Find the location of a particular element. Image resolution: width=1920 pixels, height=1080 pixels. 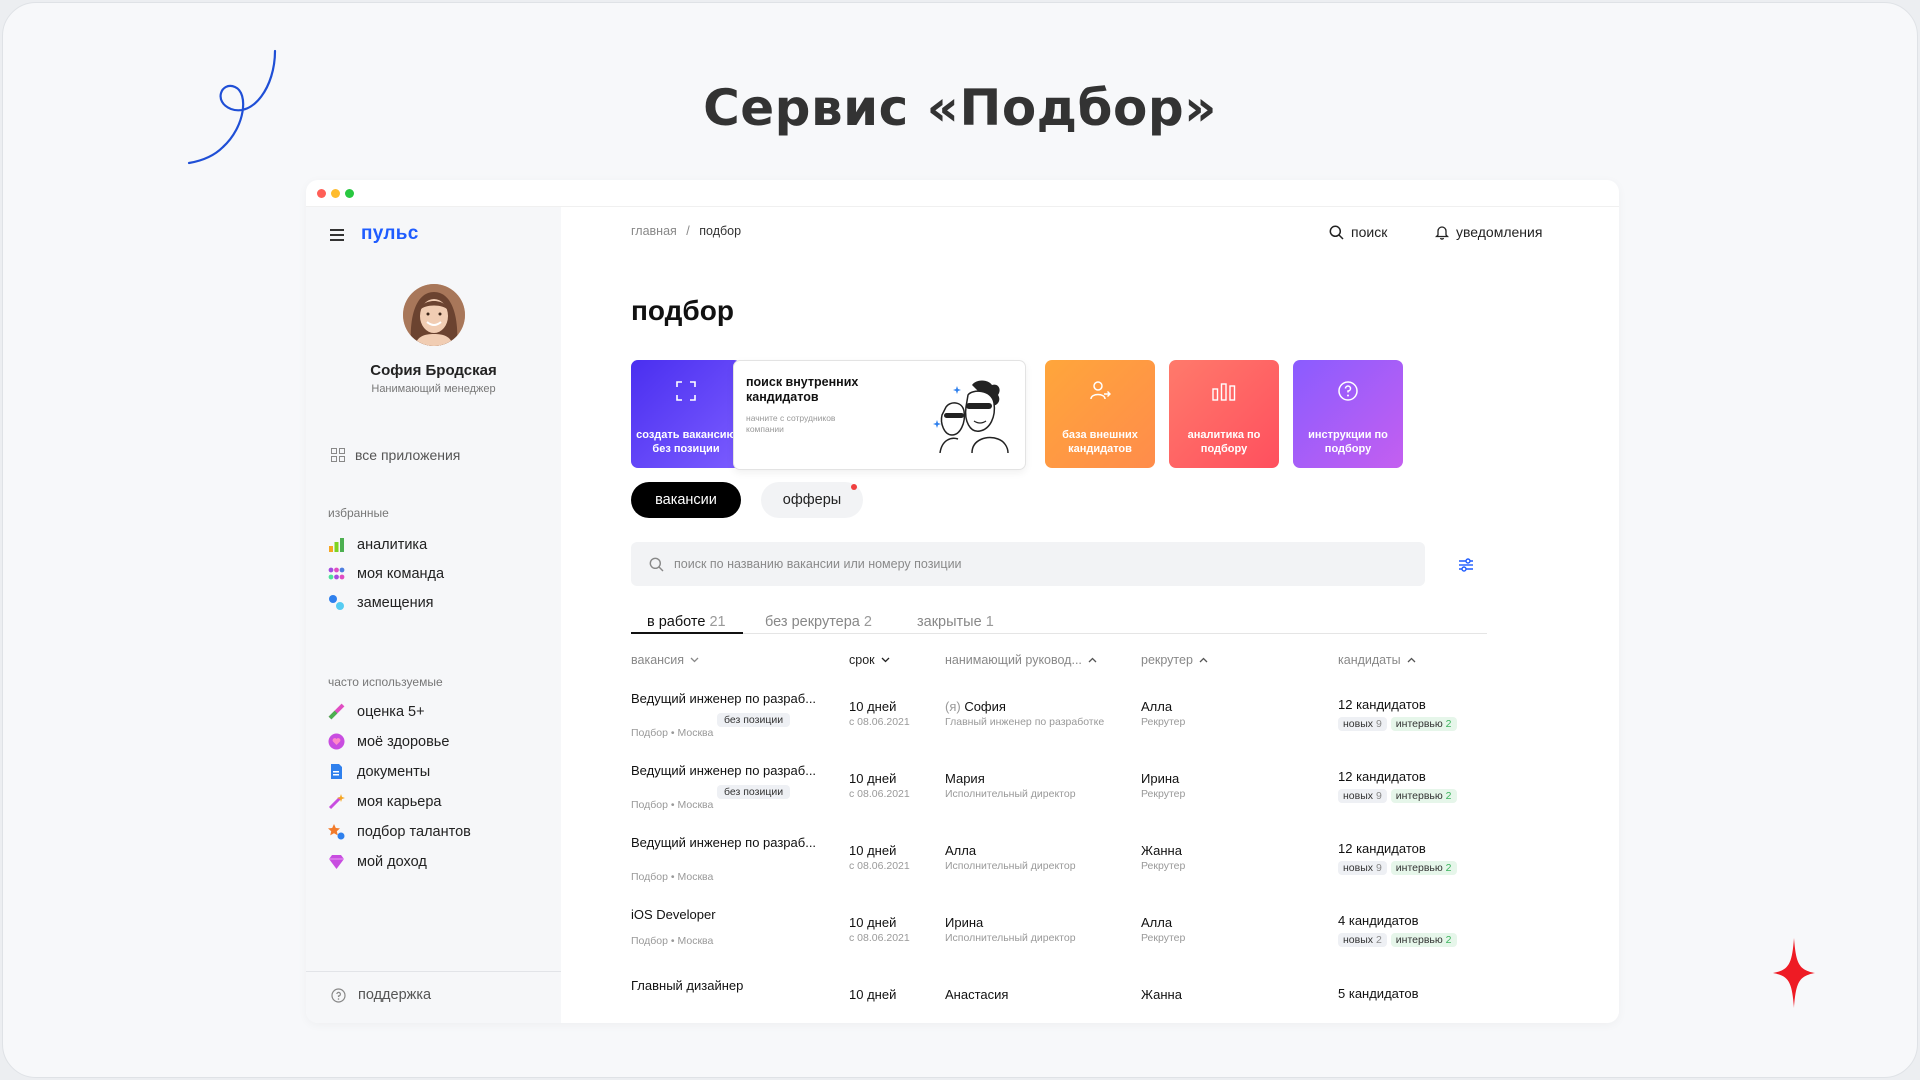

team-icon is located at coordinates (336, 573).